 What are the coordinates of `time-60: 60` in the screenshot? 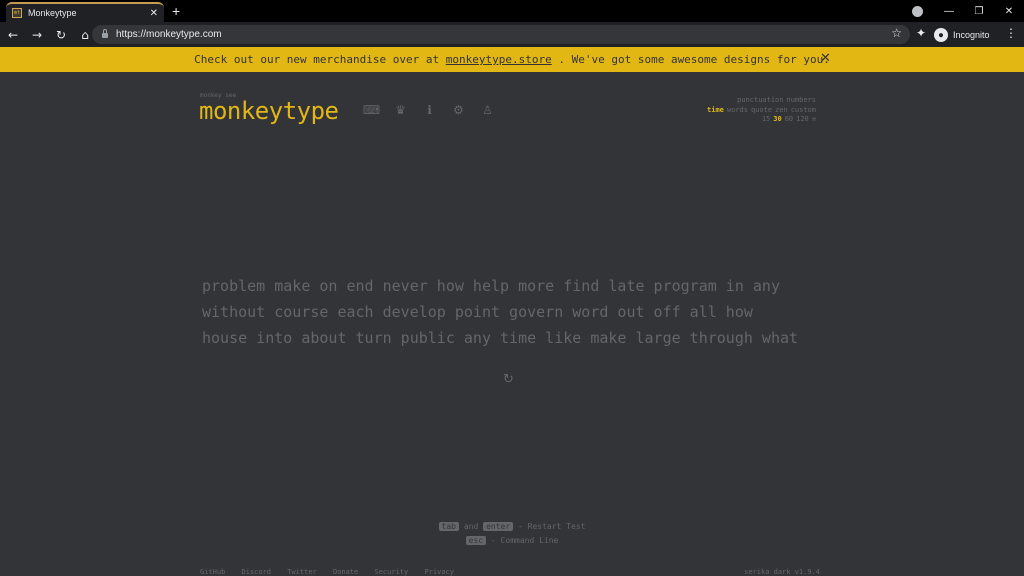 It's located at (789, 119).